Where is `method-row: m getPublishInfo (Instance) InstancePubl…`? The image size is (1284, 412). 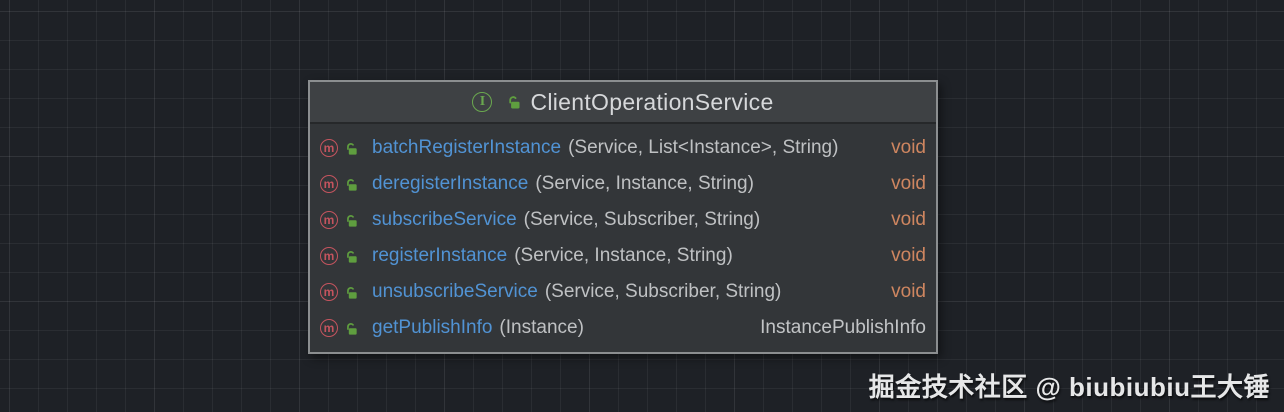
method-row: m getPublishInfo (Instance) InstancePubl… is located at coordinates (623, 328).